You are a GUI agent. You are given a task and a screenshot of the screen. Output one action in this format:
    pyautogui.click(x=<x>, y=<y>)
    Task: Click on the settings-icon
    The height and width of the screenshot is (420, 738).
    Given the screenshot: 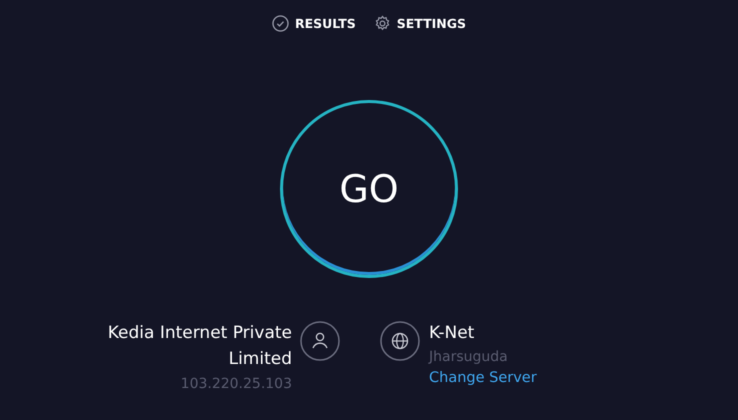 What is the action you would take?
    pyautogui.click(x=382, y=23)
    